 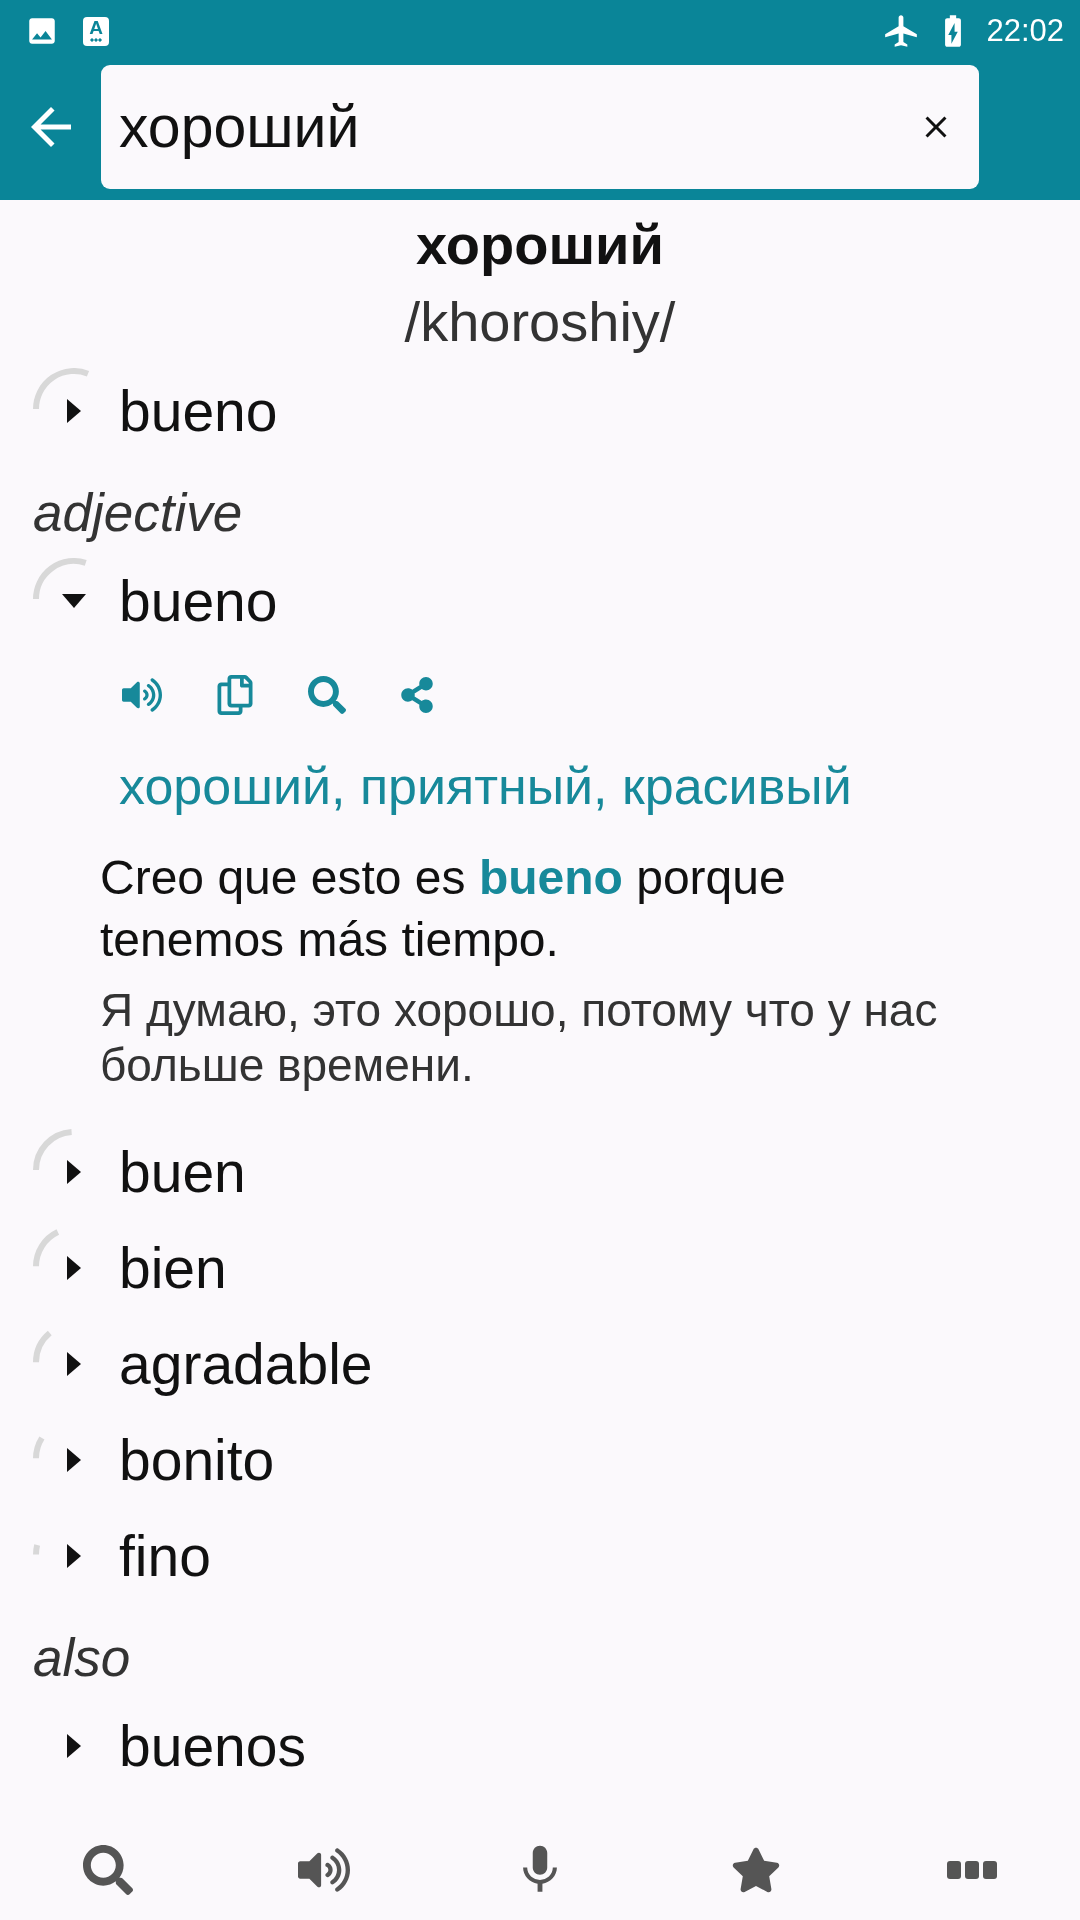 What do you see at coordinates (138, 513) in the screenshot?
I see `section-label: adjective` at bounding box center [138, 513].